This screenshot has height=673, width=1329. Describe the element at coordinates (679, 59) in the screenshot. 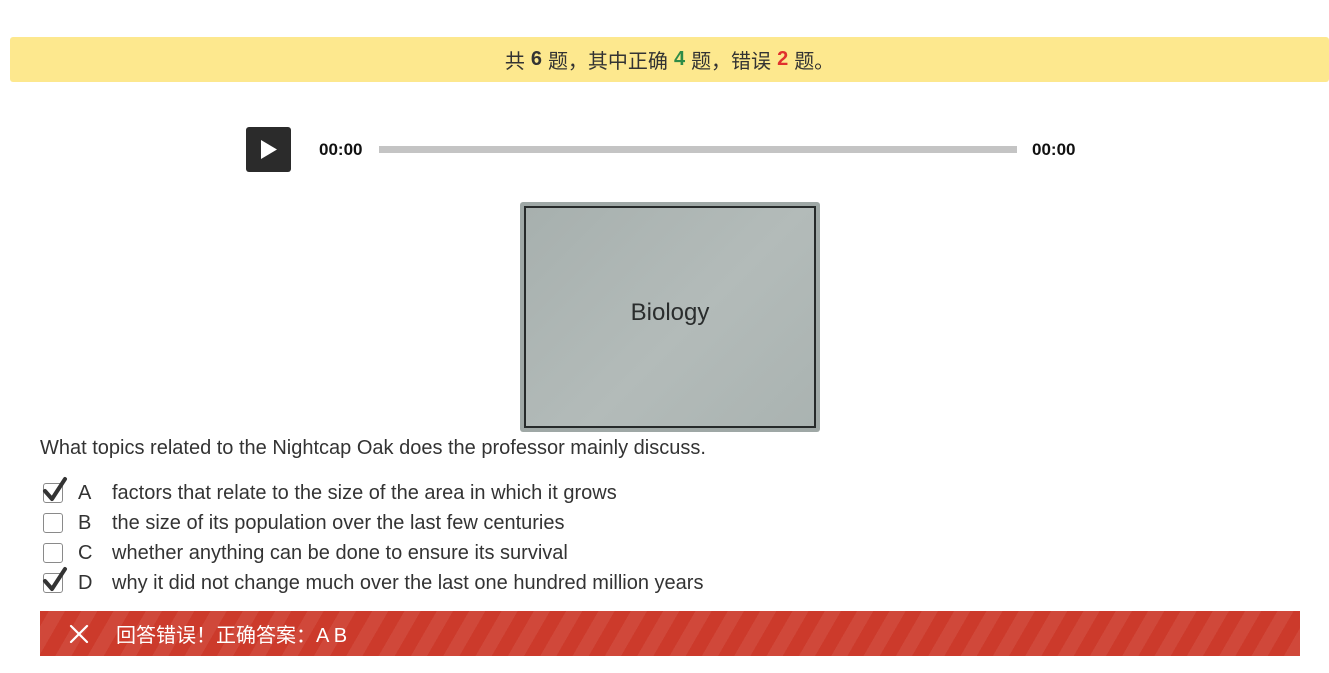

I see `summary-correct-count: 4` at that location.